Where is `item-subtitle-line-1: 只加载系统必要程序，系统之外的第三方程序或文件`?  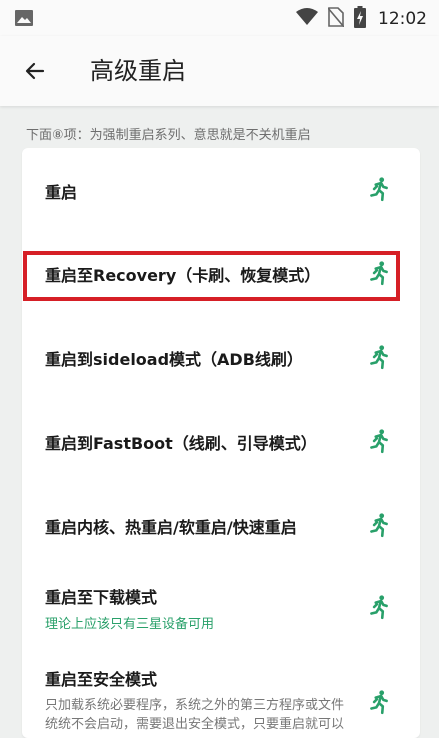 item-subtitle-line-1: 只加载系统必要程序，系统之外的第三方程序或文件 is located at coordinates (195, 705).